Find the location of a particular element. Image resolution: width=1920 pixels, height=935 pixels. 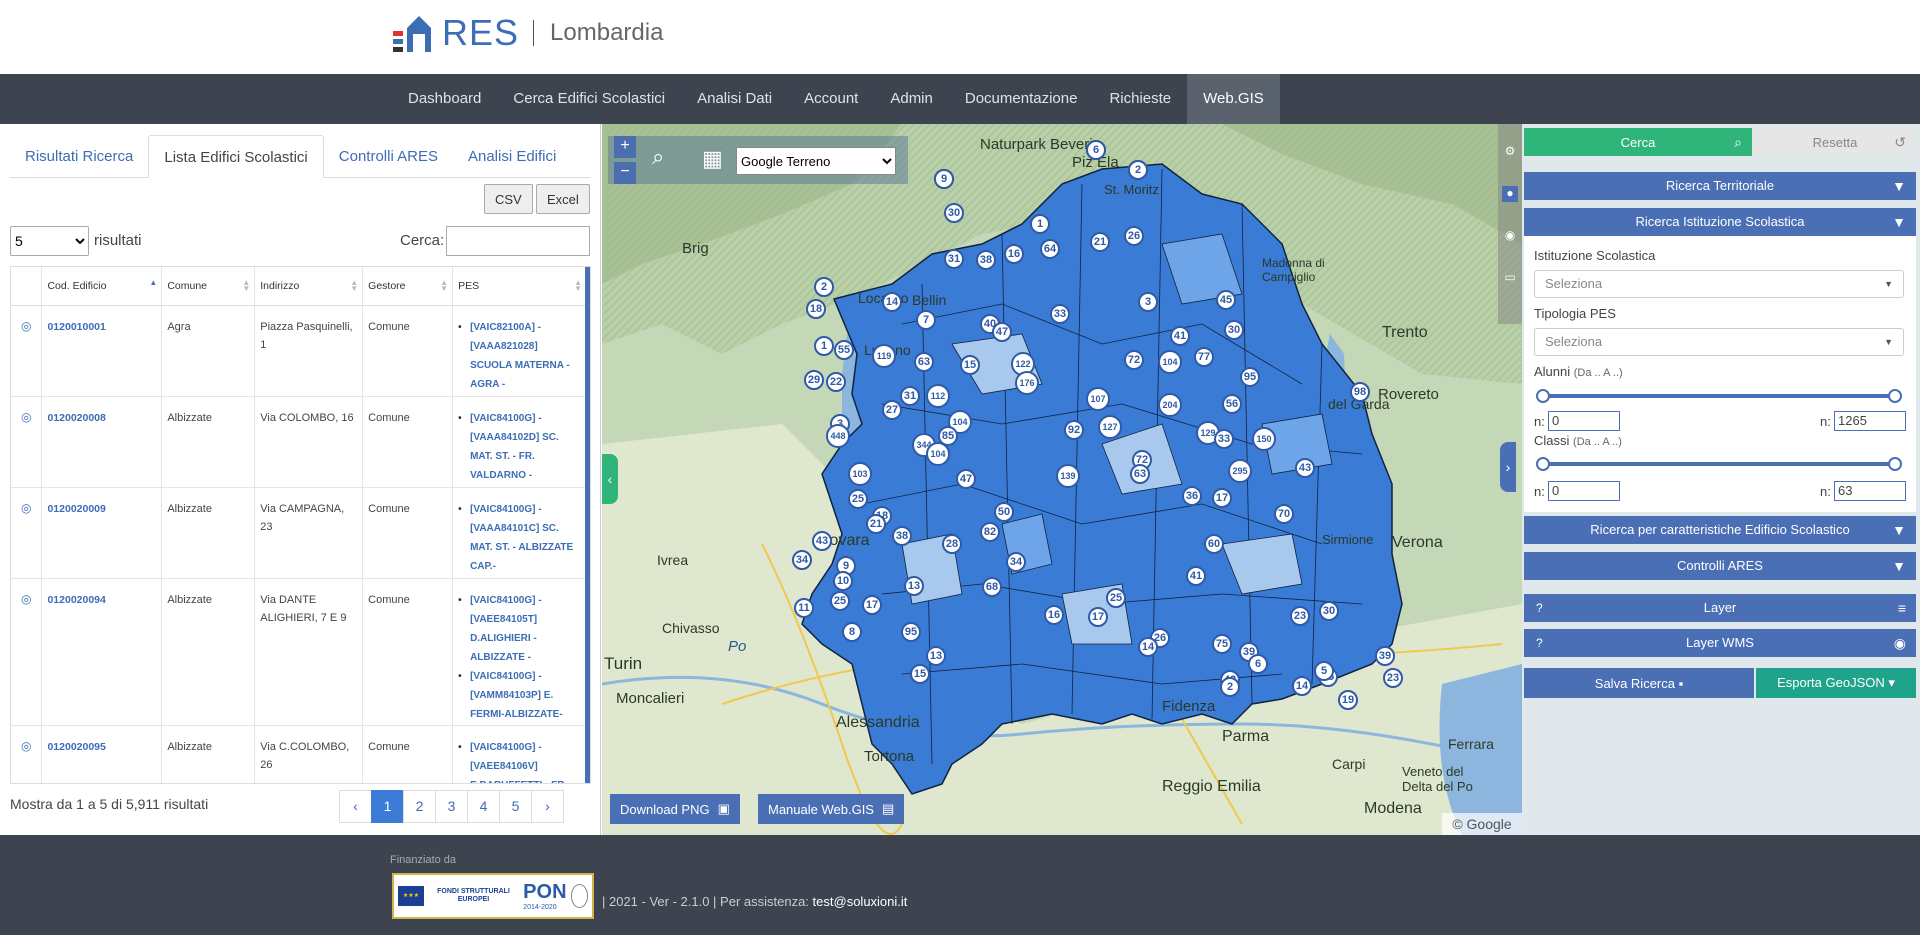

map-cluster-marker: 56 is located at coordinates (1232, 404).